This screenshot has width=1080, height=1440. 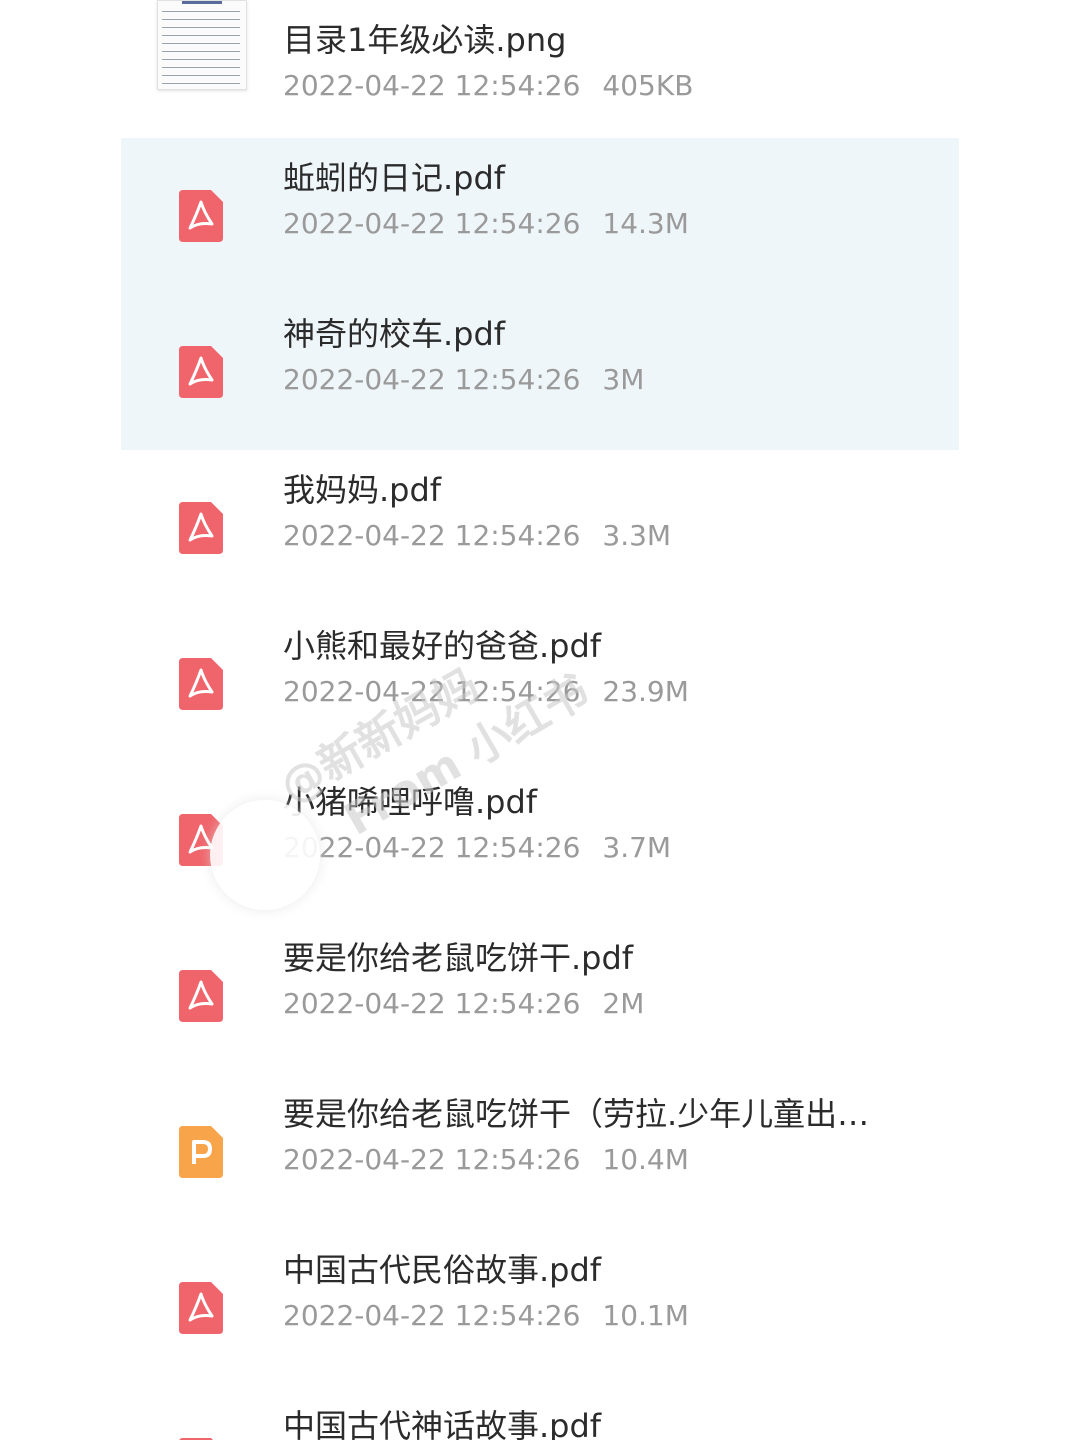 I want to click on file-row: 神奇的校车.pdf 2022-04-22 12:54:26 3M, so click(x=540, y=372).